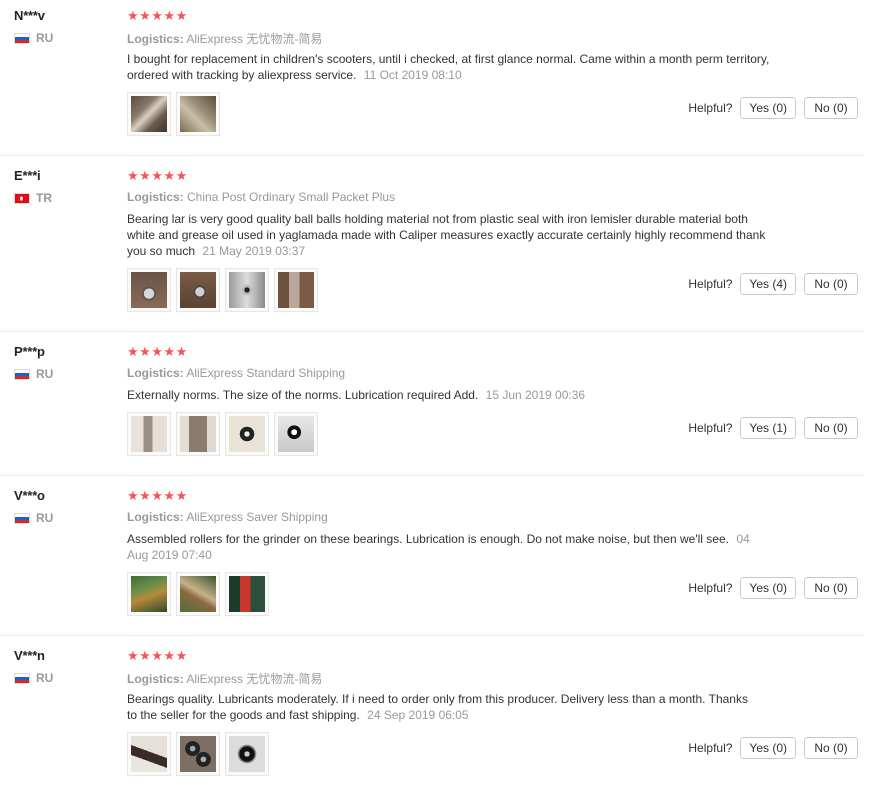 This screenshot has height=785, width=879. I want to click on logistics-value: AliExpress Saver Shipping, so click(257, 517).